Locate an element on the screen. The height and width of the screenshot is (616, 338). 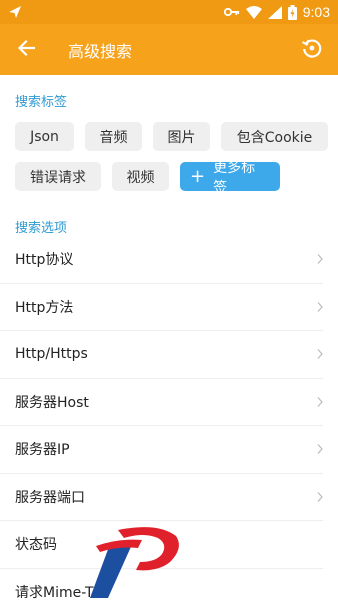
tag-chip-json: Json is located at coordinates (44, 136).